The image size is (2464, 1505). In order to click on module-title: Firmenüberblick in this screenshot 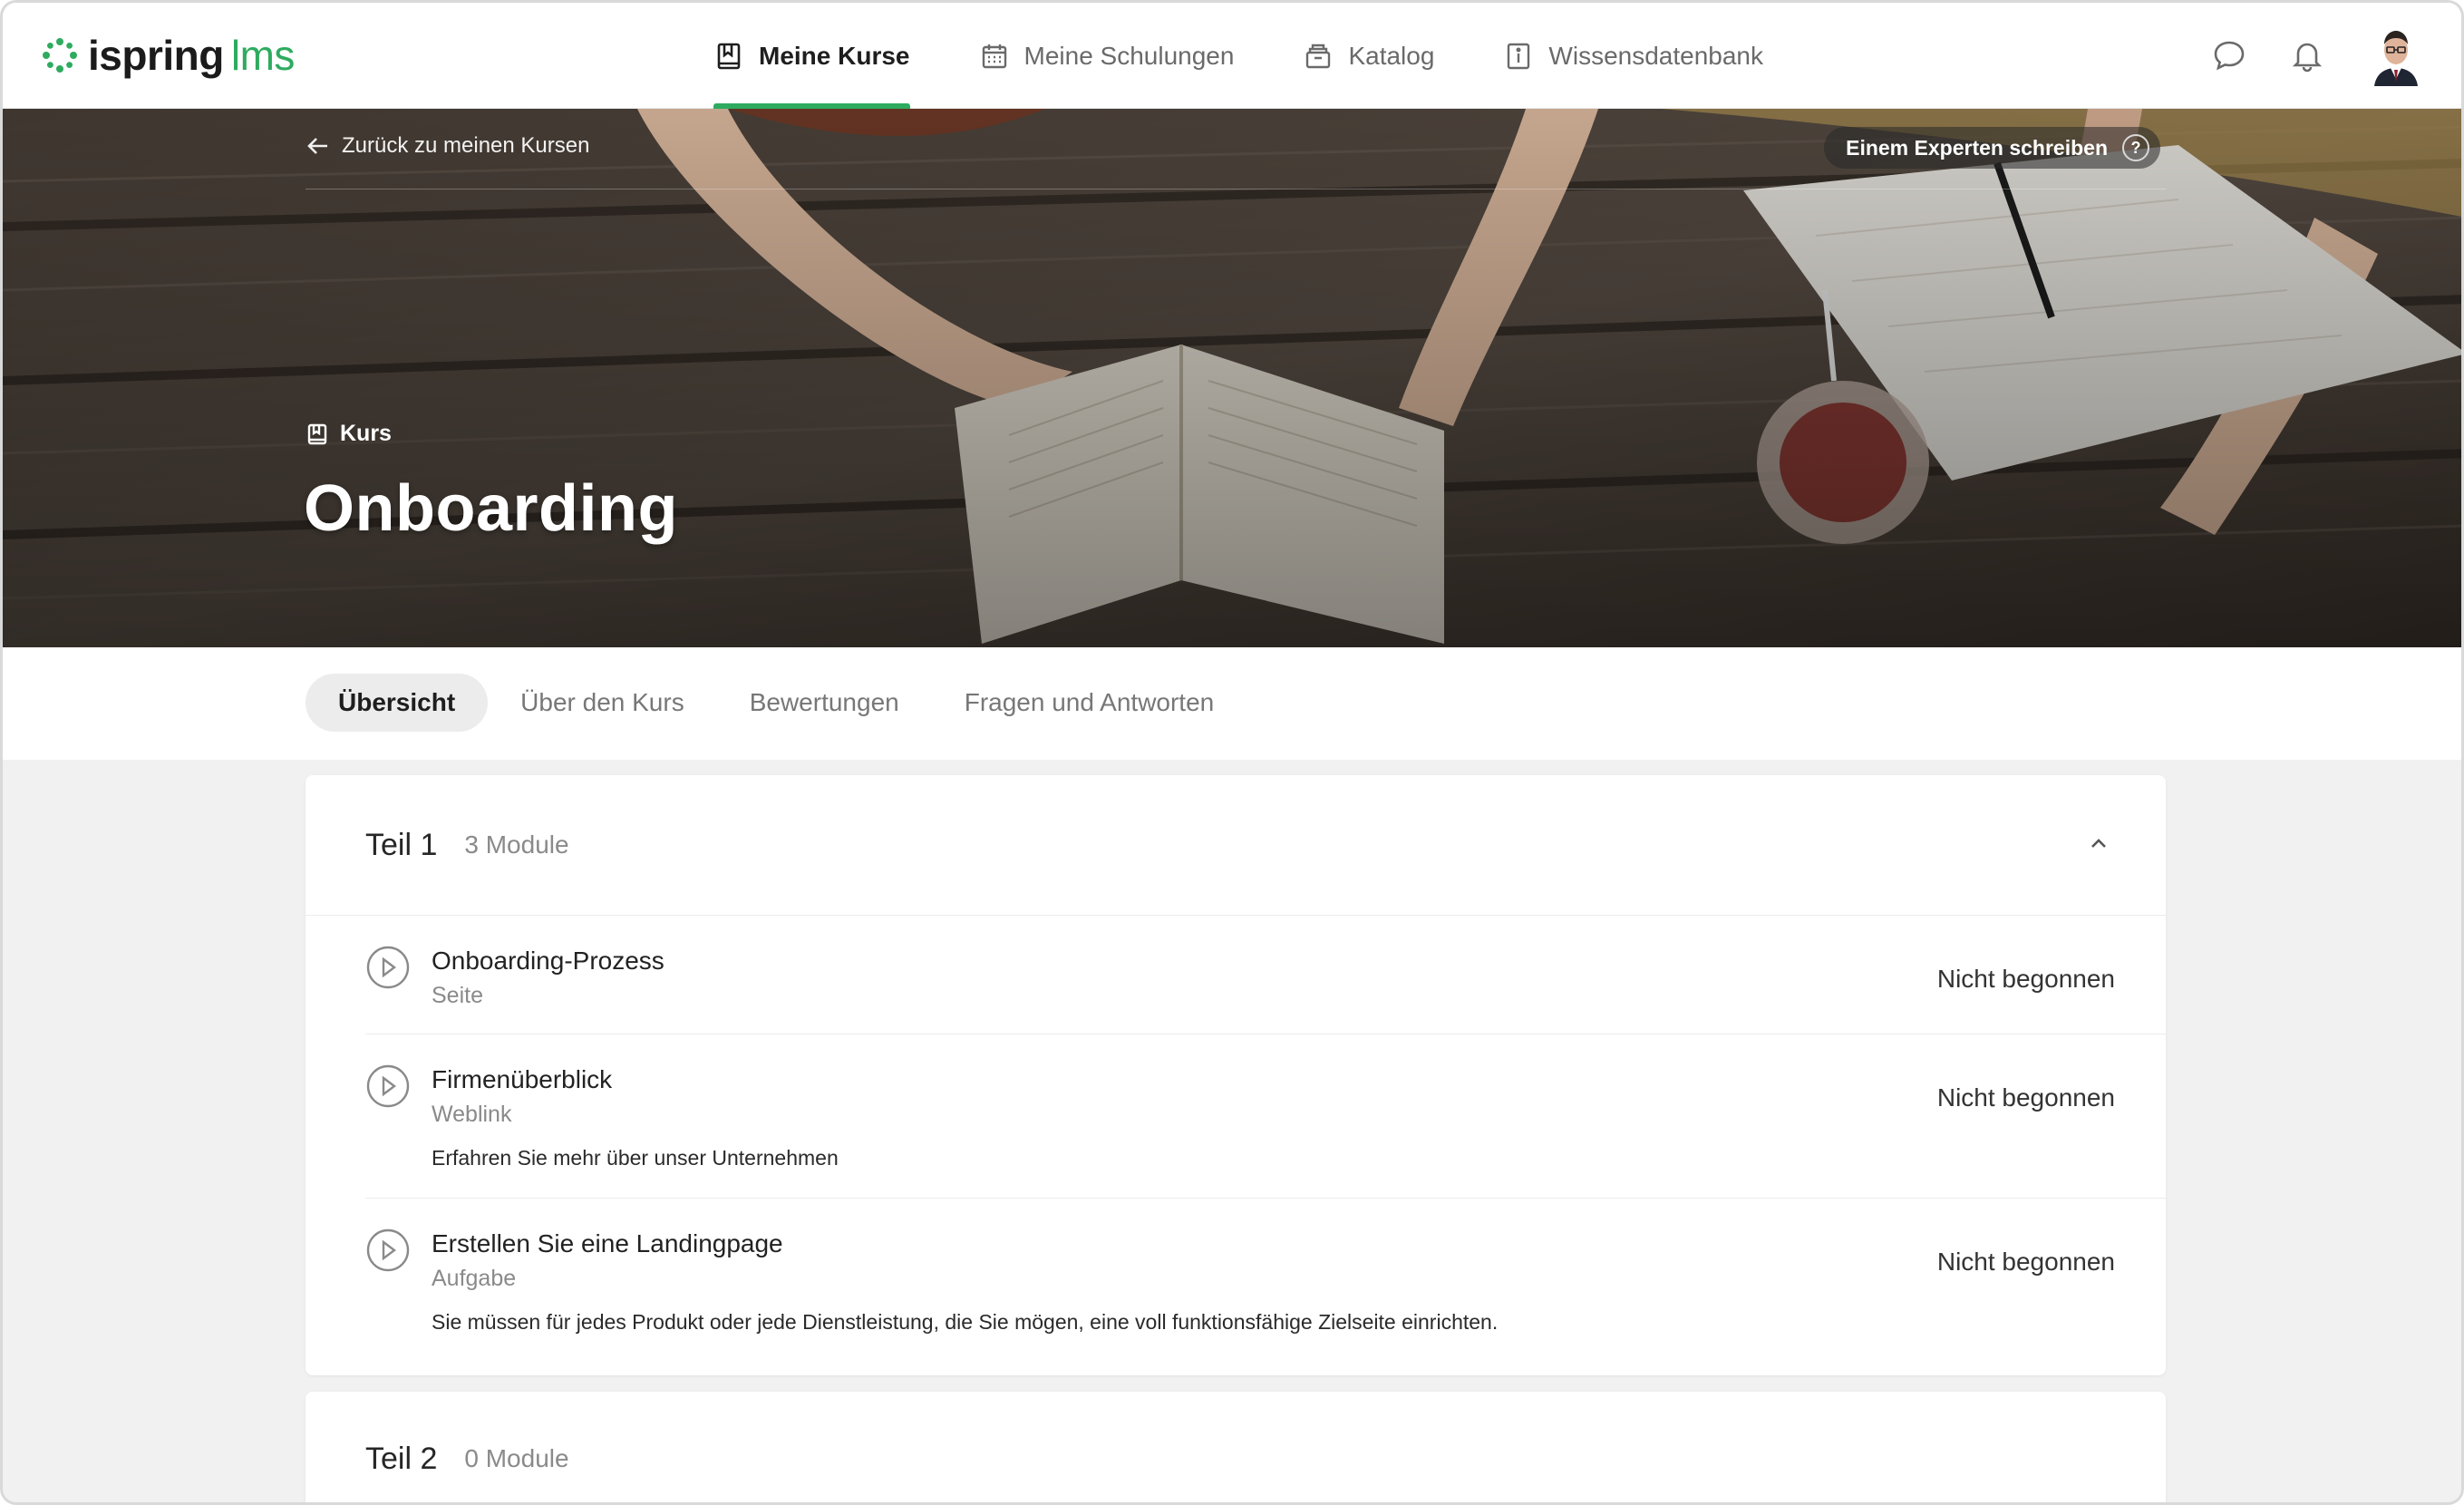, I will do `click(522, 1079)`.